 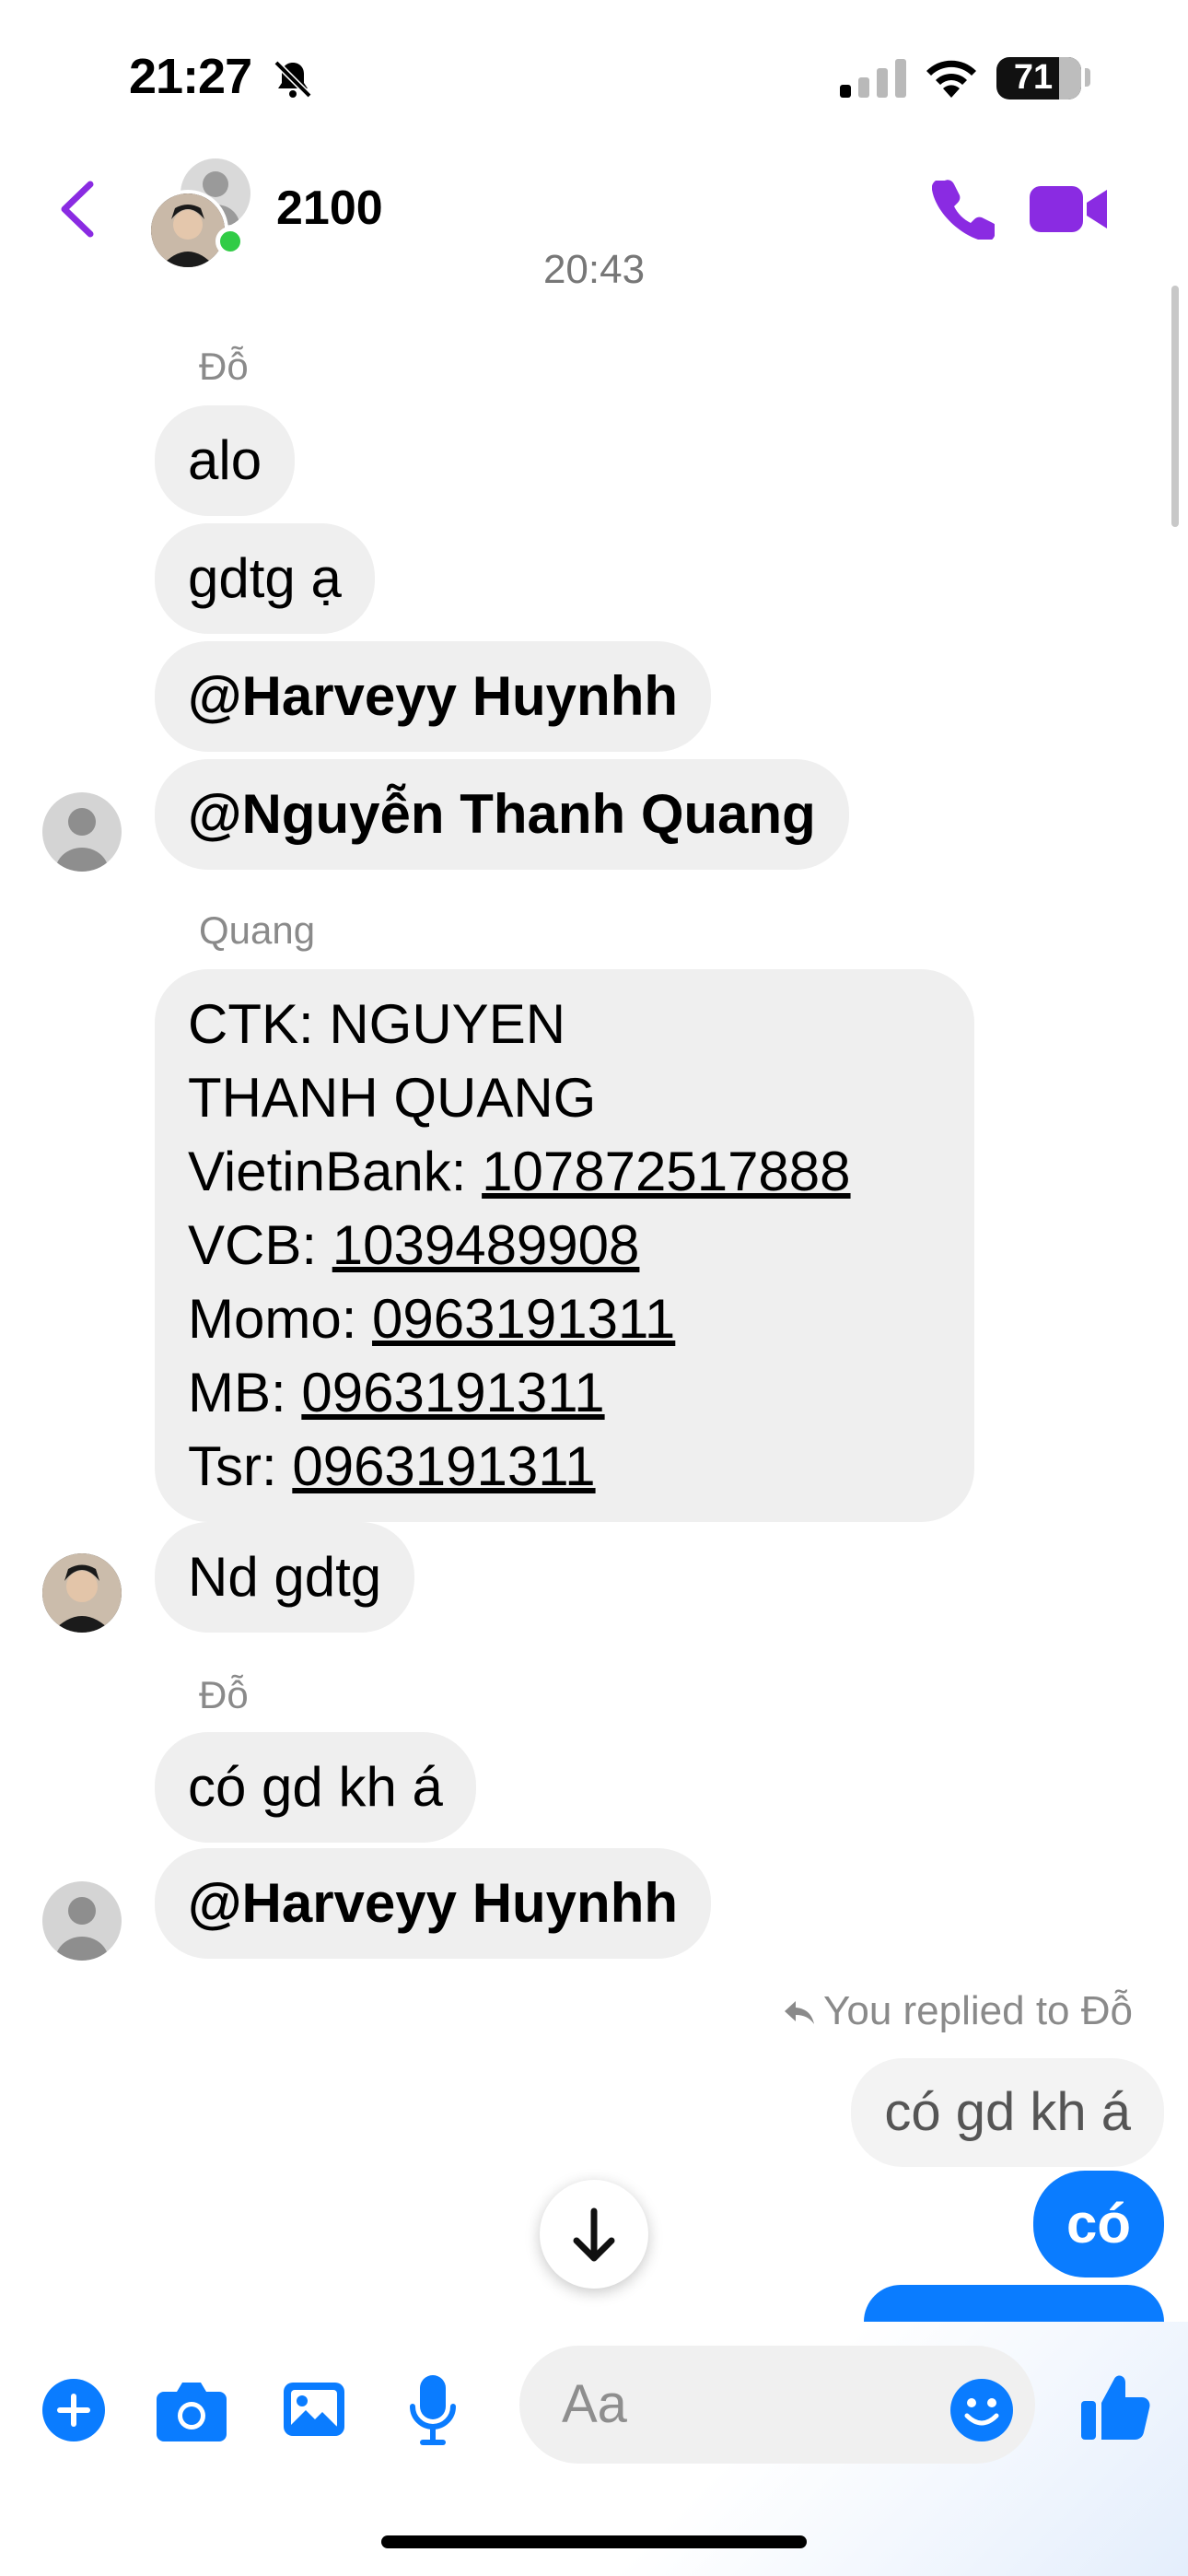 I want to click on reply-arrow-icon, so click(x=800, y=2013).